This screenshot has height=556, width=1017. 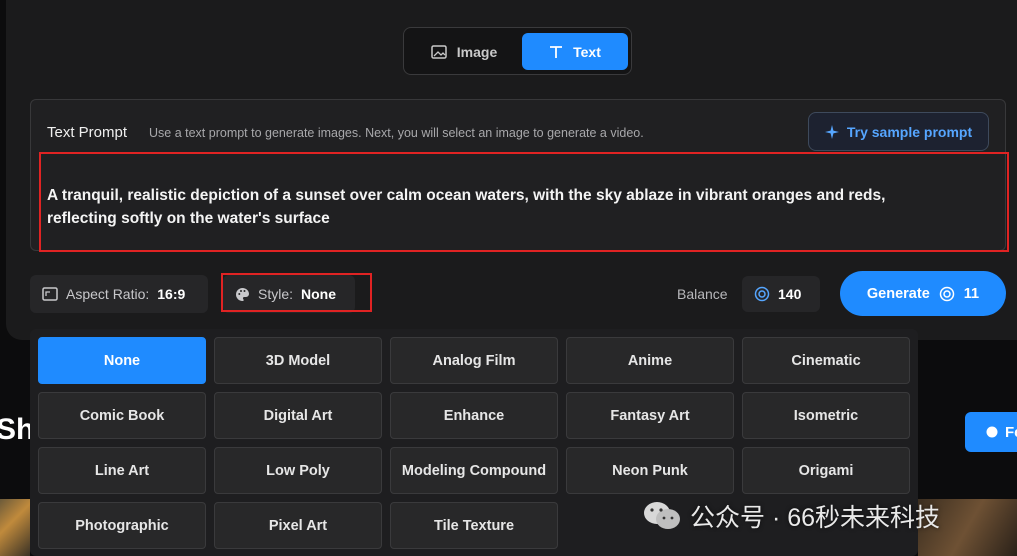 What do you see at coordinates (122, 470) in the screenshot?
I see `style-option: Line Art` at bounding box center [122, 470].